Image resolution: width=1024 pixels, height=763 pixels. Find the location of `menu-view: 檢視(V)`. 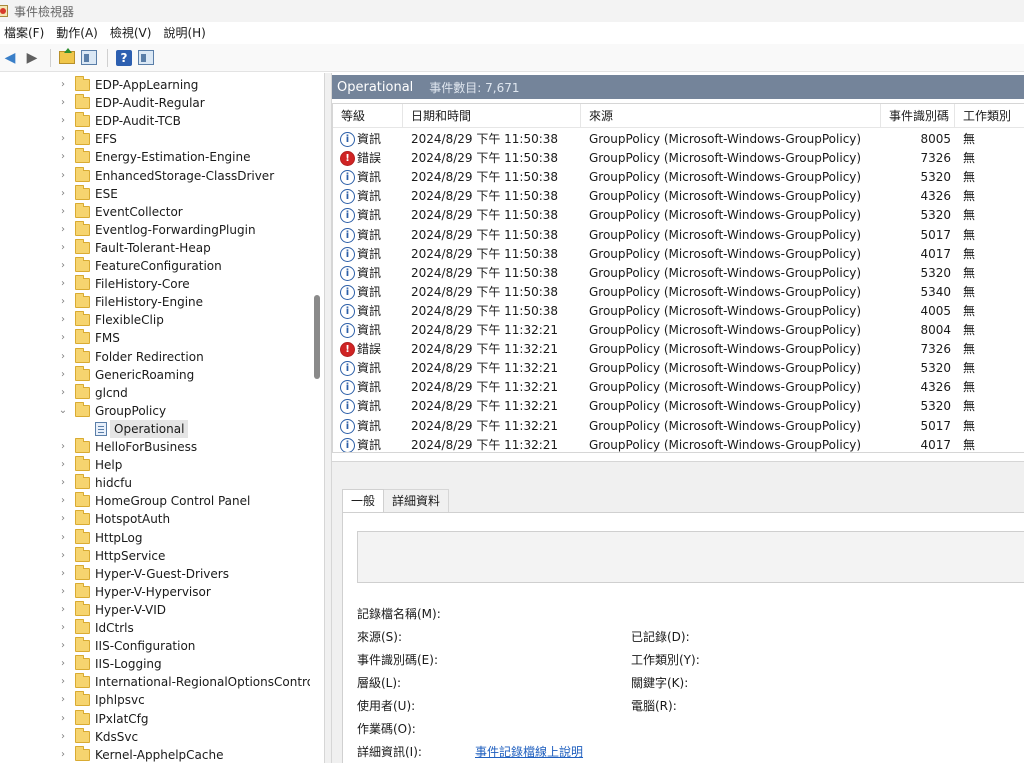

menu-view: 檢視(V) is located at coordinates (133, 33).